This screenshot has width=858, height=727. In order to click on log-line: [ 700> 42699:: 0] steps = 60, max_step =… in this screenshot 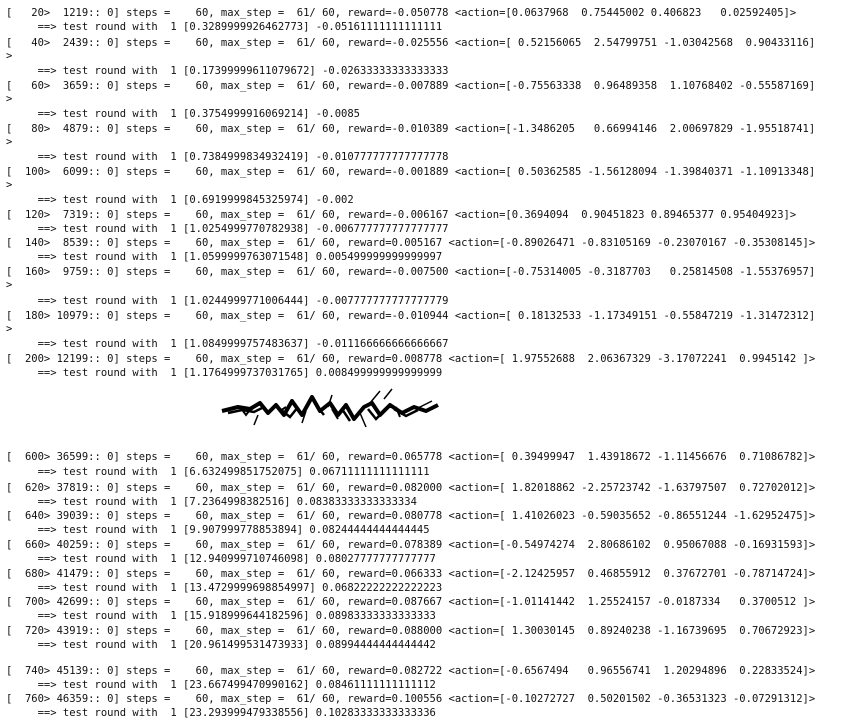, I will do `click(411, 602)`.